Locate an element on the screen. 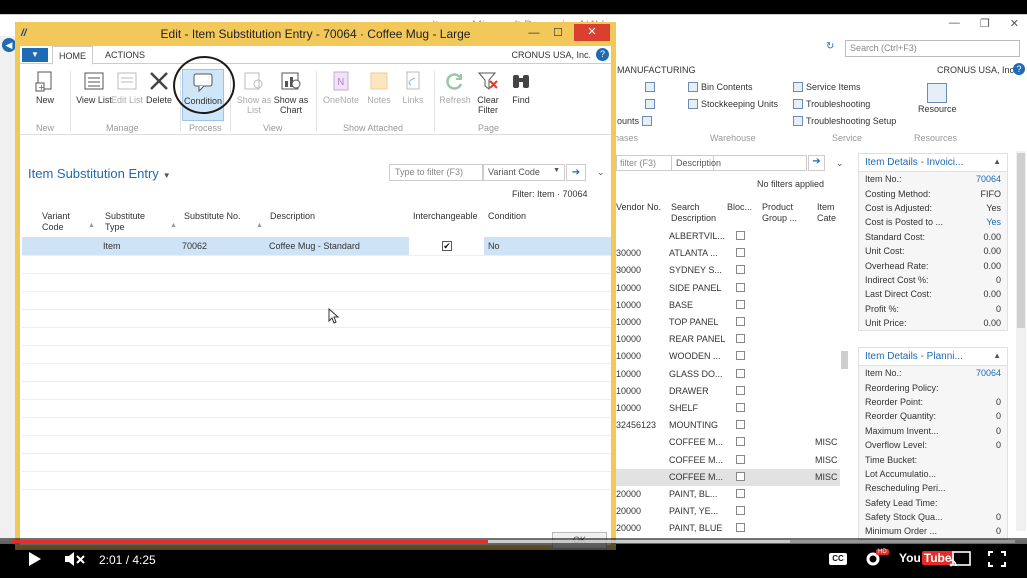  table-row: Item 70062 Coffee Mug - Standard ✔ No is located at coordinates (316, 246).